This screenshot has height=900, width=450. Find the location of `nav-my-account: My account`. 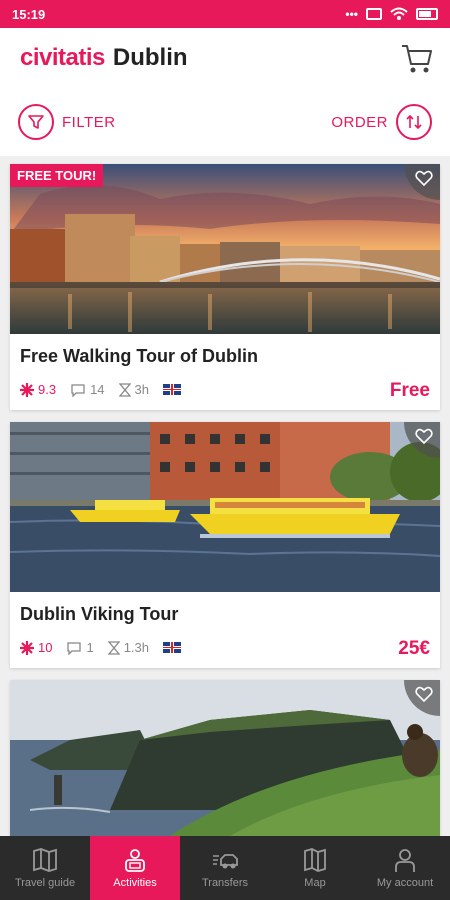

nav-my-account: My account is located at coordinates (405, 868).